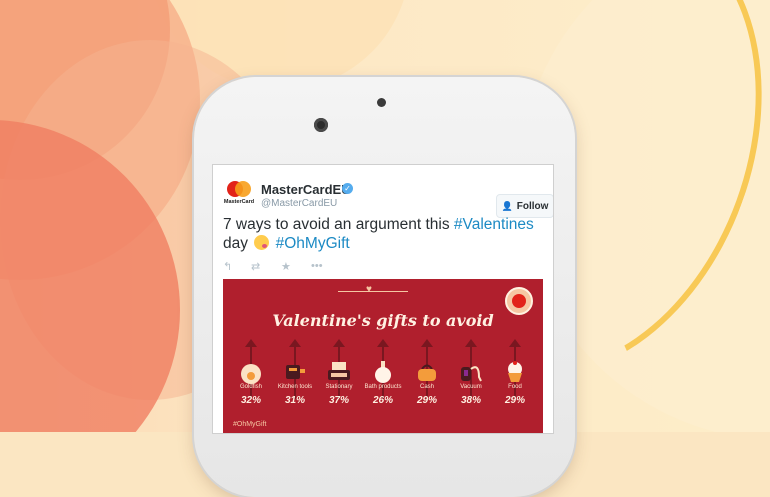 The image size is (770, 497). Describe the element at coordinates (515, 372) in the screenshot. I see `cupcake-icon` at that location.